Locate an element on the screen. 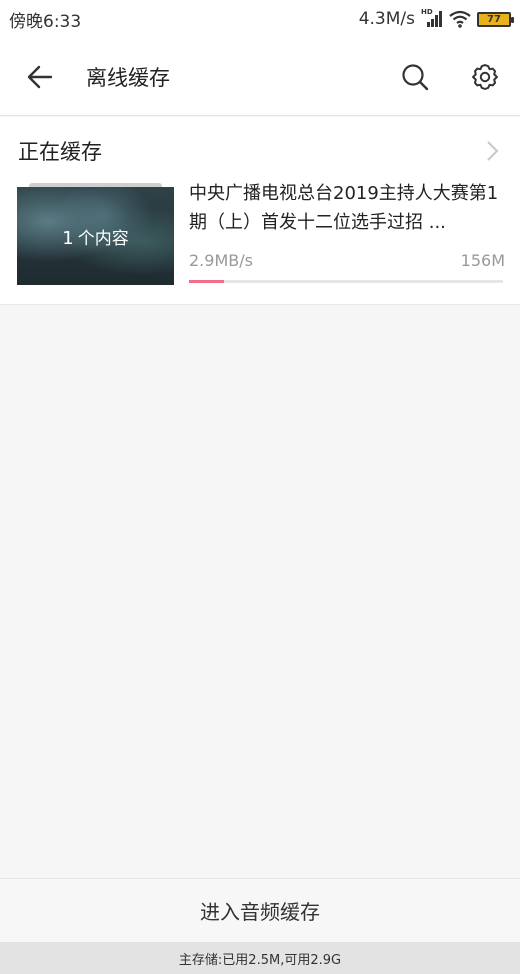 The height and width of the screenshot is (974, 520). video-thumbnail: 1 个内容 is located at coordinates (95, 236).